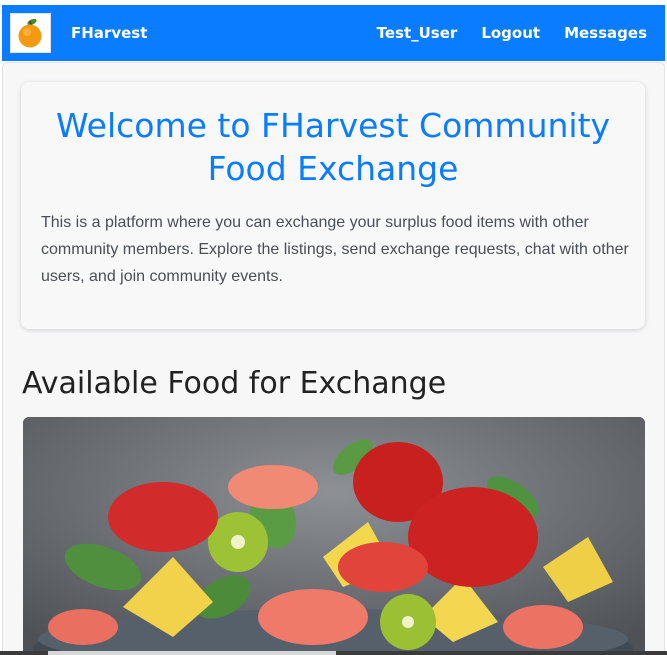 This screenshot has width=667, height=655. Describe the element at coordinates (109, 33) in the screenshot. I see `brand-link: FHarvest` at that location.